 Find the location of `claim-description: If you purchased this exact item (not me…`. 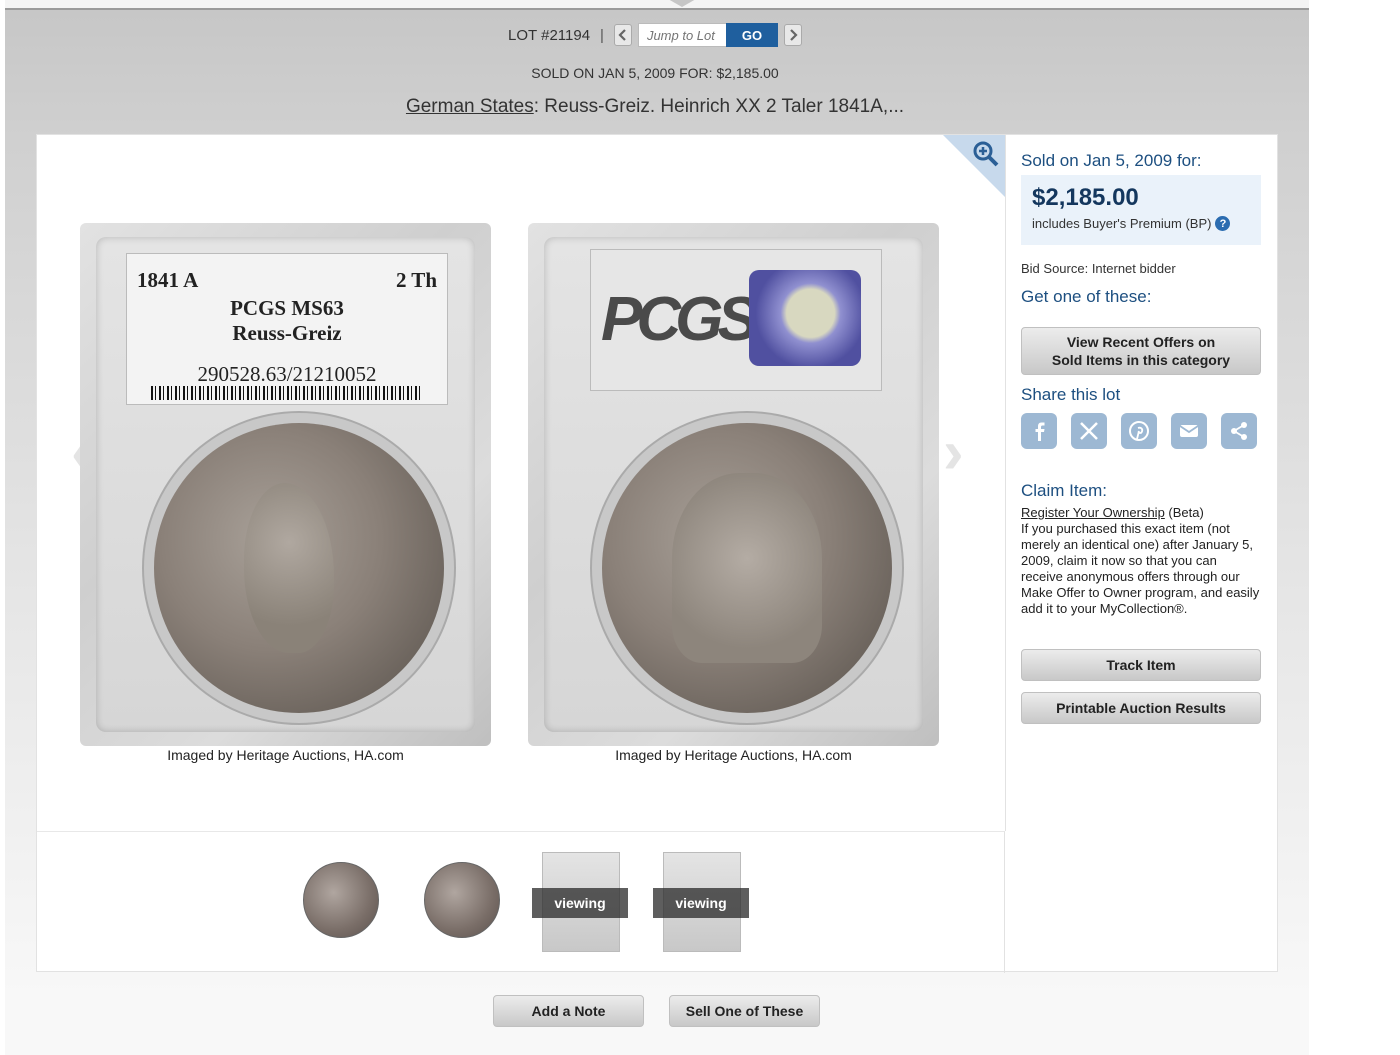

claim-description: If you purchased this exact item (not me… is located at coordinates (1140, 568).